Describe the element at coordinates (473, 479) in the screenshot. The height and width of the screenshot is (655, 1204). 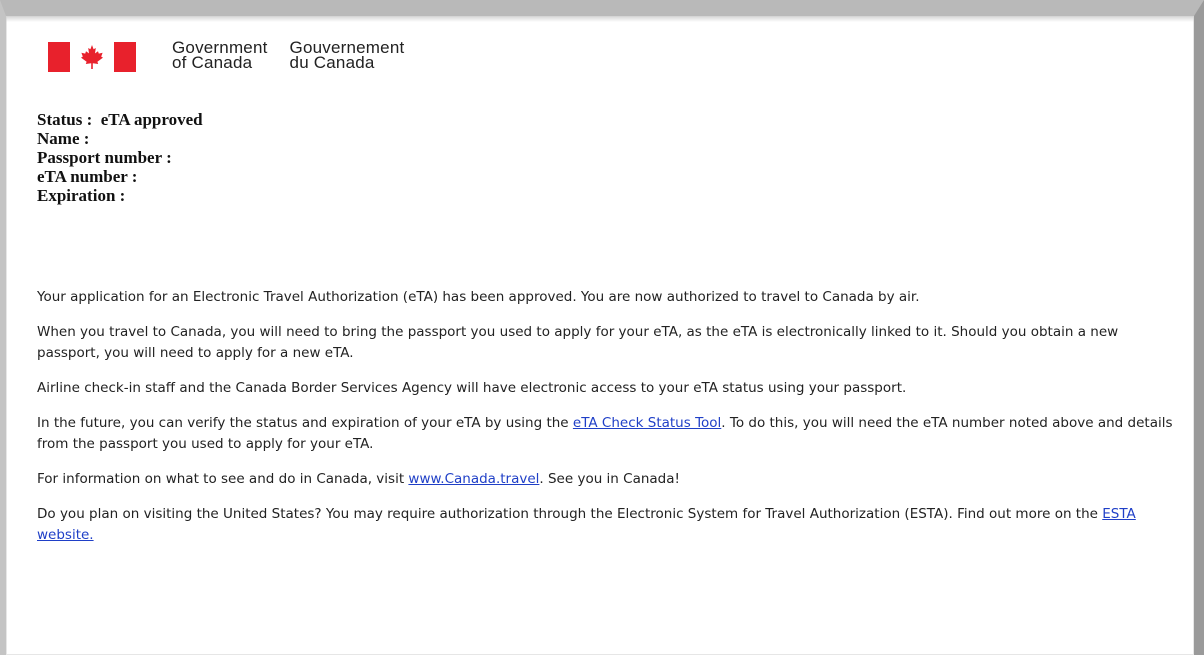
I see `canada-travel-link: www.Canada.travel` at that location.